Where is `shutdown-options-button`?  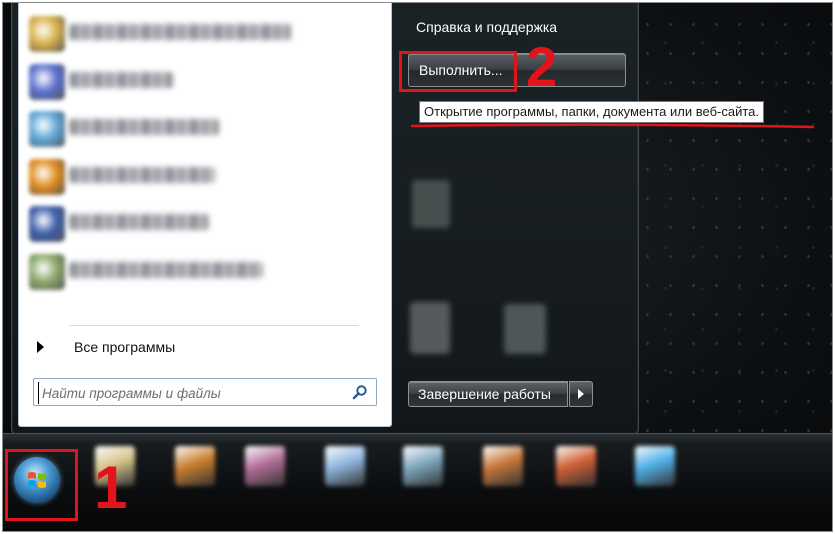 shutdown-options-button is located at coordinates (581, 394).